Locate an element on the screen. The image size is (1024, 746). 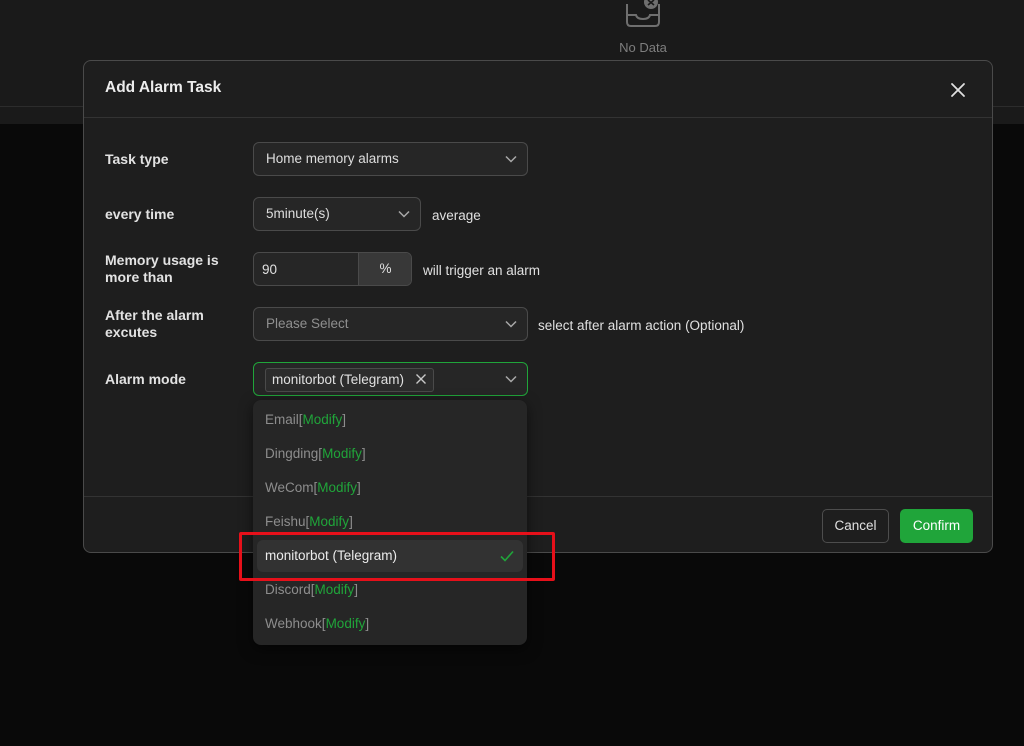
option-monitorbot-telegram: monitorbot (Telegram) is located at coordinates (390, 556).